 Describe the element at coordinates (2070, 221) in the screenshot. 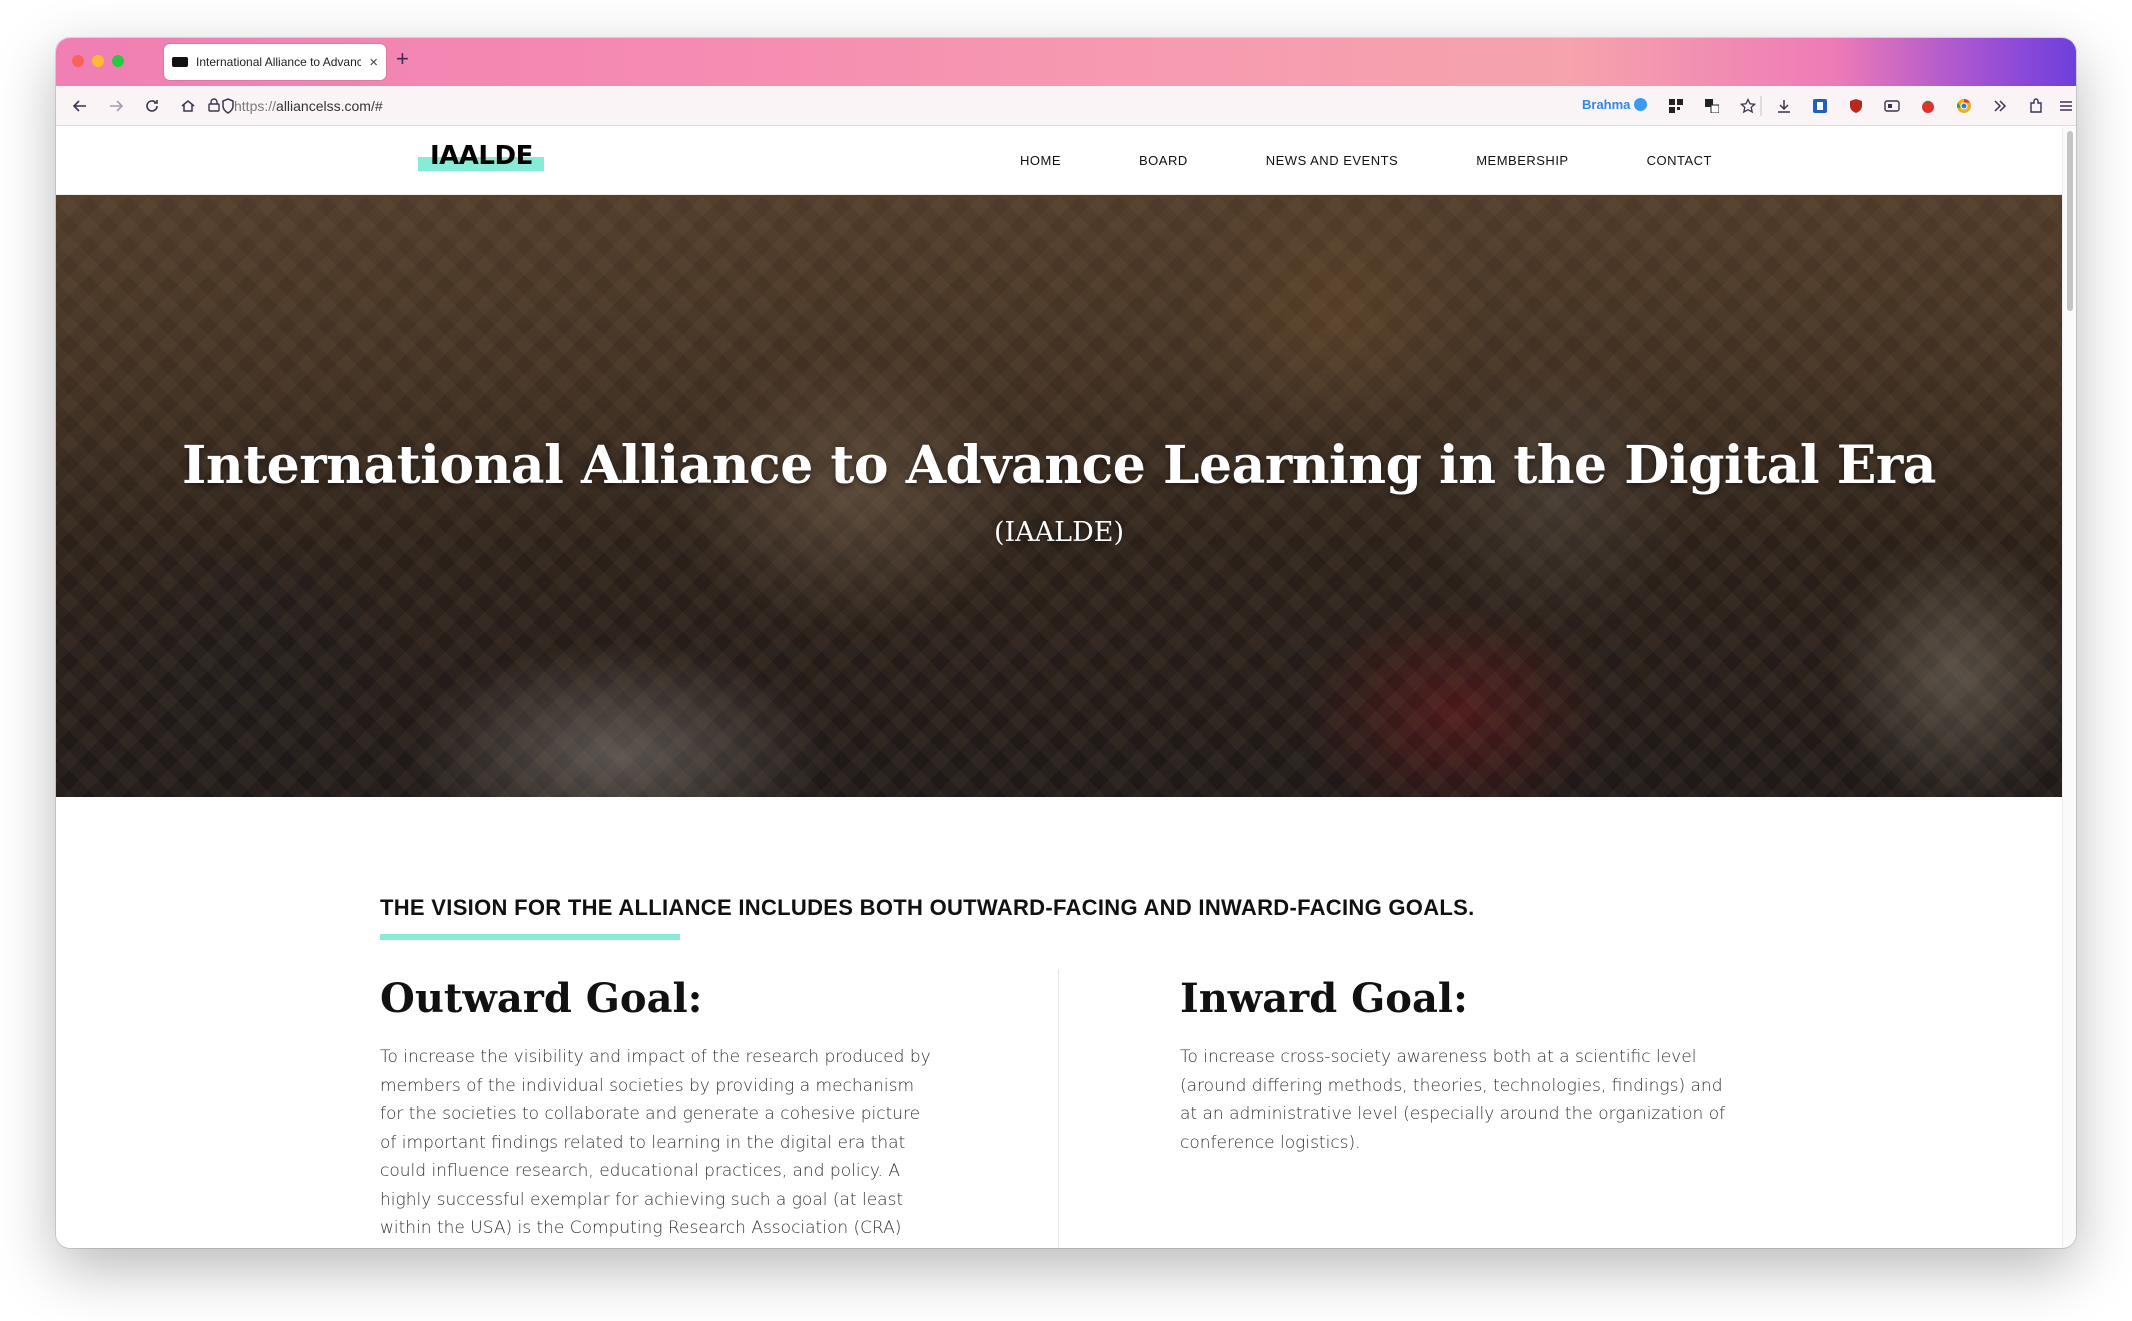

I see `scrollbar-thumb` at that location.